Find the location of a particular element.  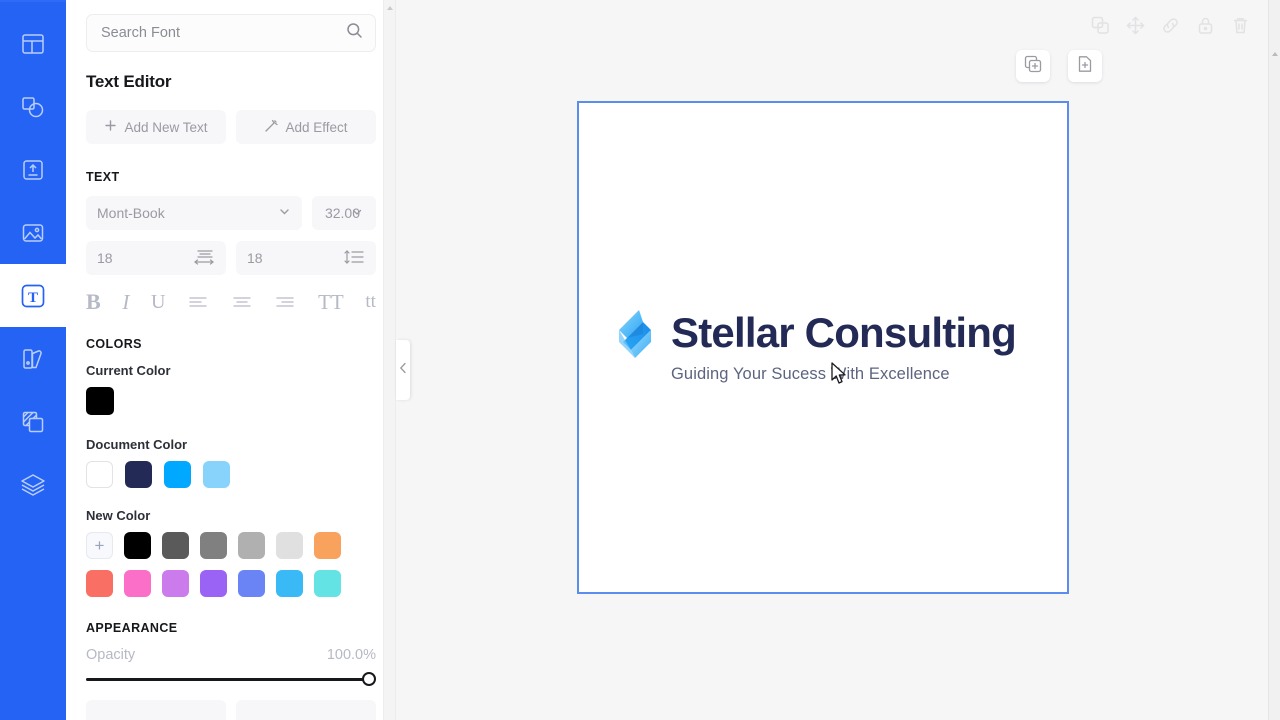

add-color-button: + is located at coordinates (99, 545).